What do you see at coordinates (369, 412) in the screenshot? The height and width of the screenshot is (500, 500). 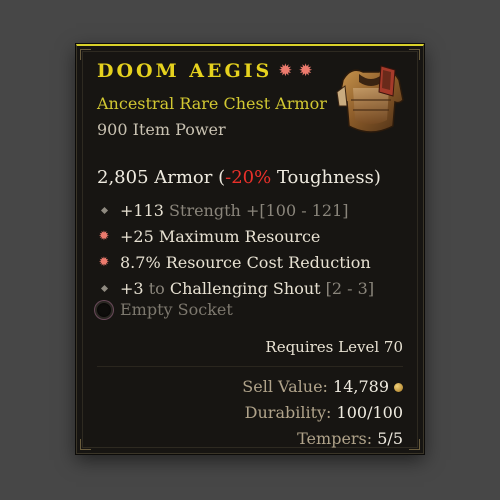 I see `durability-value: 100/100` at bounding box center [369, 412].